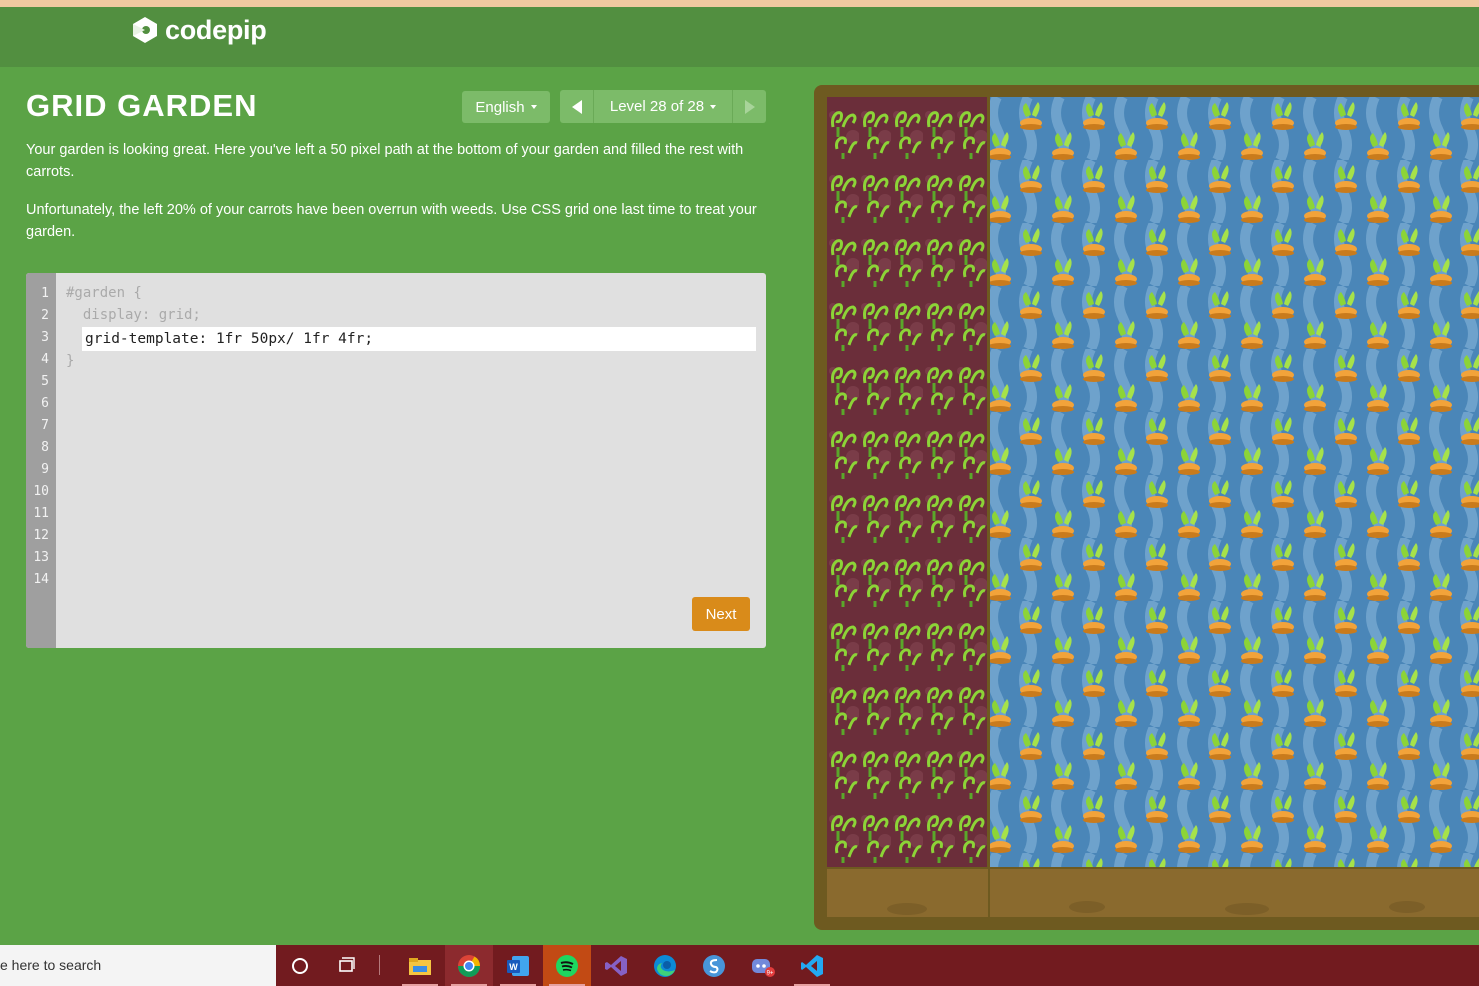 The width and height of the screenshot is (1479, 986). Describe the element at coordinates (142, 105) in the screenshot. I see `page-title: GRID GARDEN` at that location.